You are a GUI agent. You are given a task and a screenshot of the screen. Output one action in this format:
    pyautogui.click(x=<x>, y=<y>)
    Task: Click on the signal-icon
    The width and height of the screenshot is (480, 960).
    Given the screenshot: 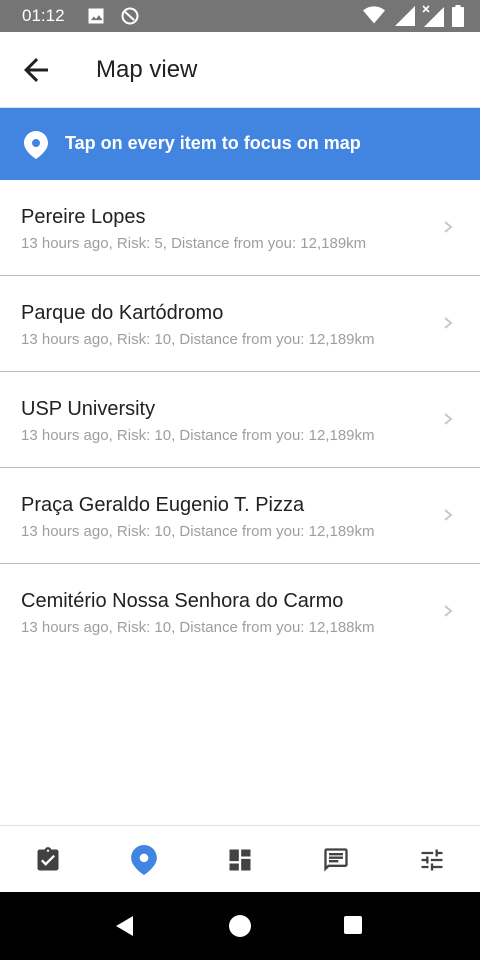 What is the action you would take?
    pyautogui.click(x=405, y=16)
    